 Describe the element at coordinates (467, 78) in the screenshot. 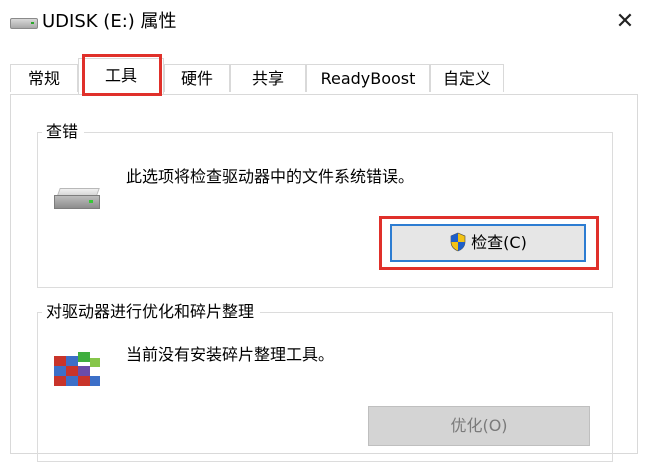

I see `tab-customize: 自定义` at that location.